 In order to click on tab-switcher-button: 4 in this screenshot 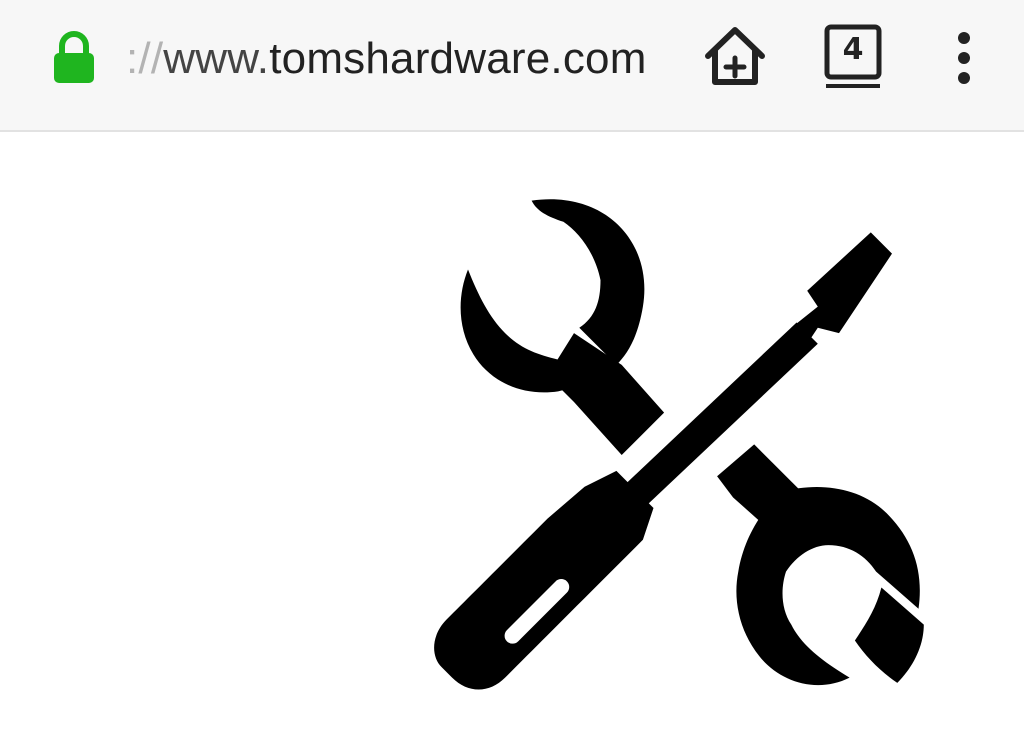, I will do `click(853, 56)`.